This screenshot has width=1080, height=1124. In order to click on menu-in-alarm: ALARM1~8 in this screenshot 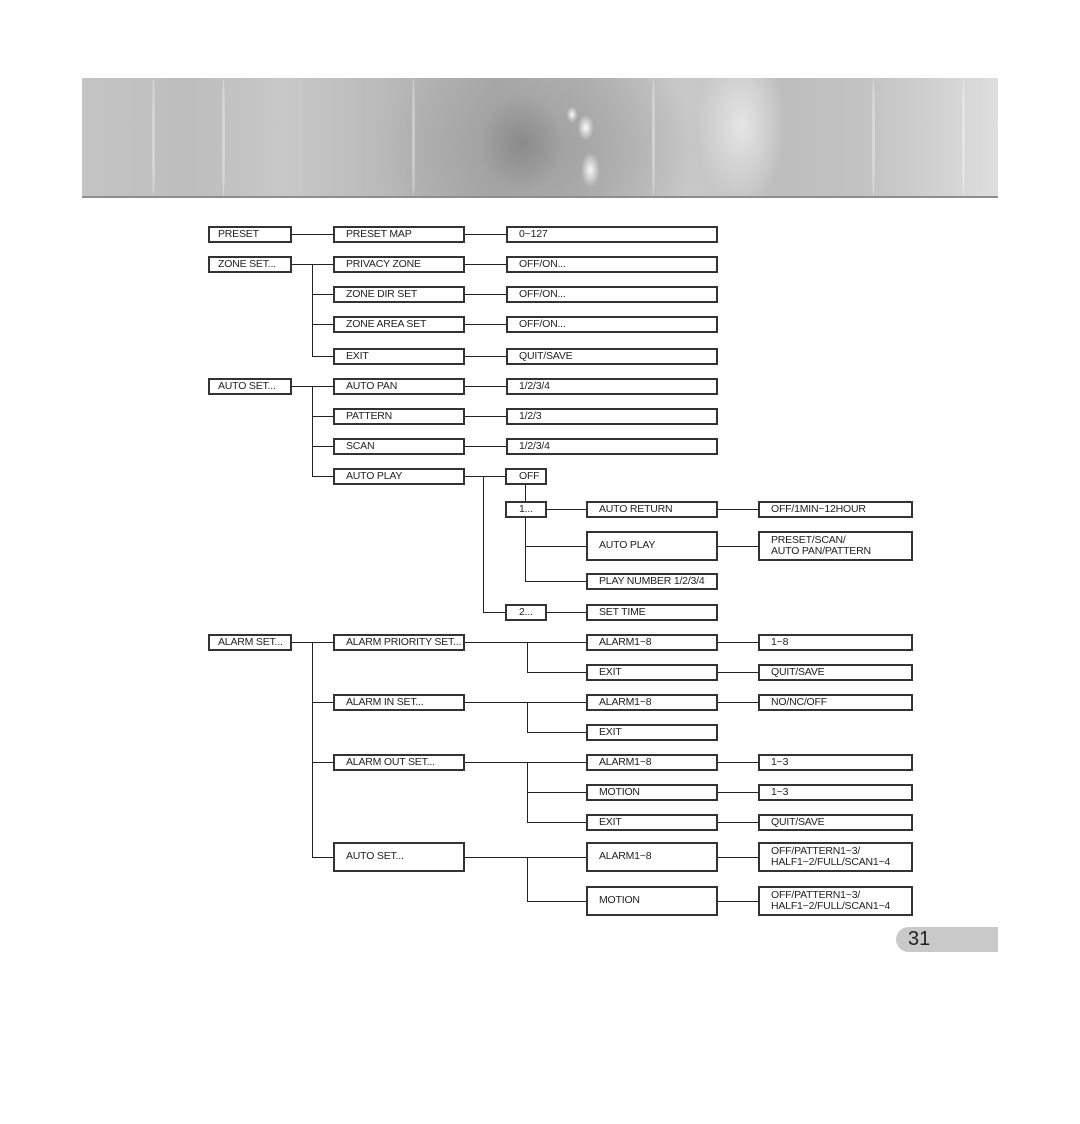, I will do `click(652, 702)`.